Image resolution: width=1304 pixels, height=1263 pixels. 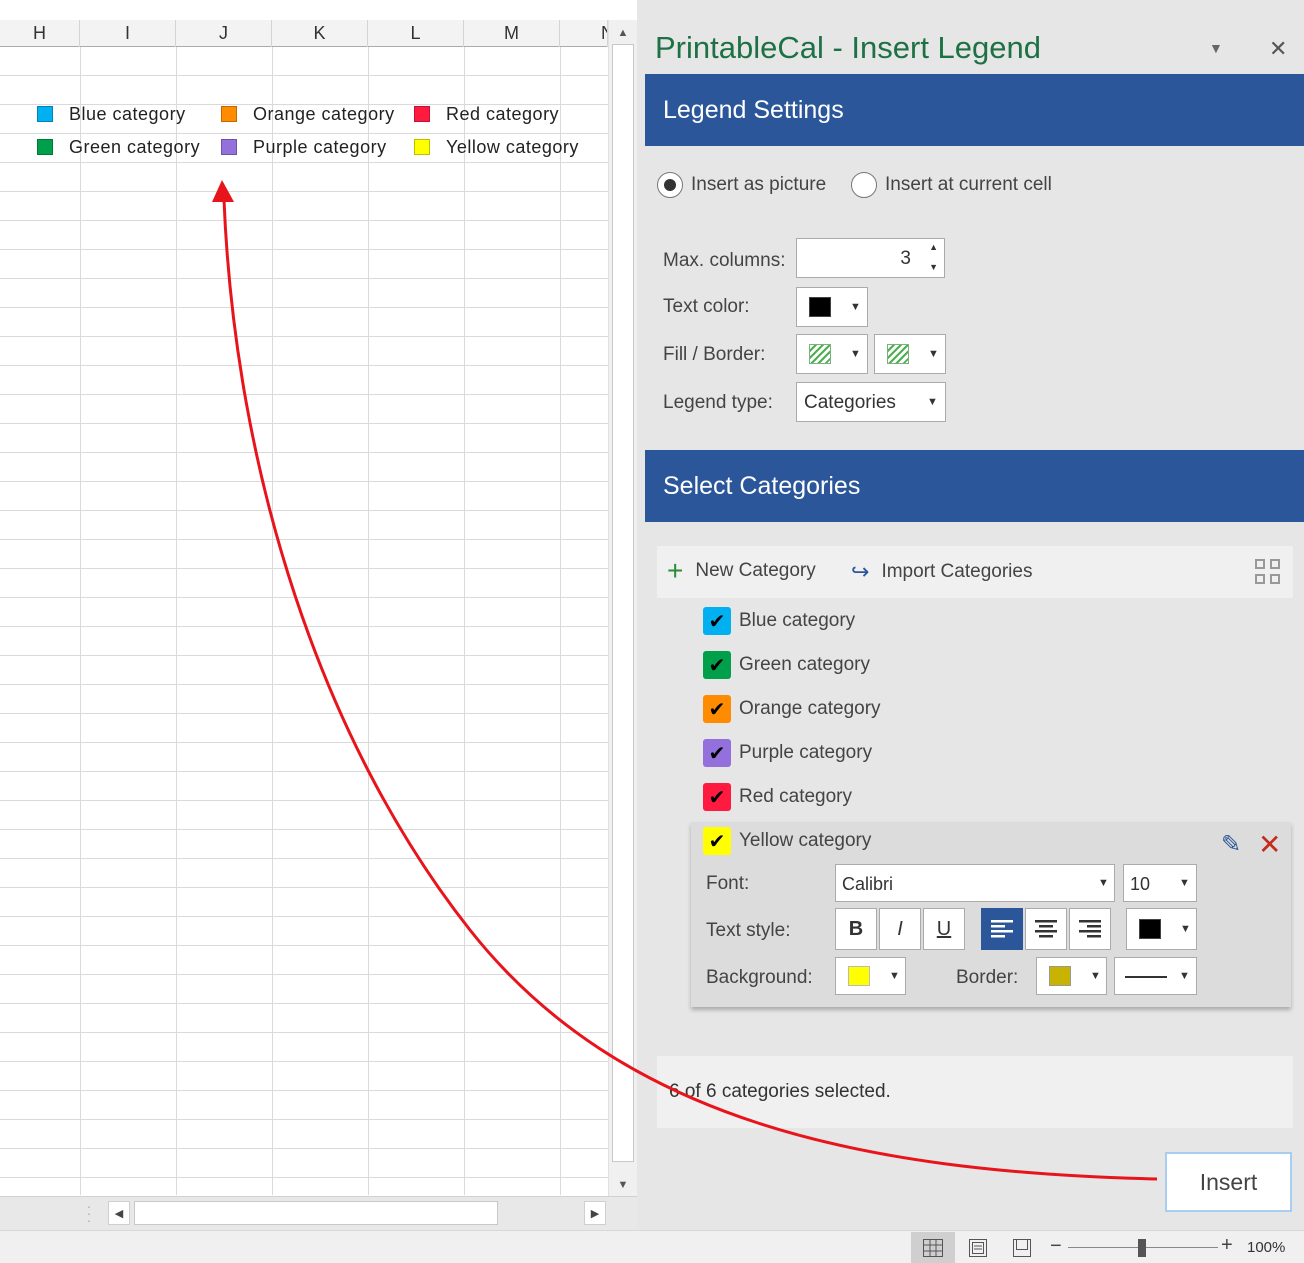 I want to click on legend-label: Orange category, so click(x=324, y=113).